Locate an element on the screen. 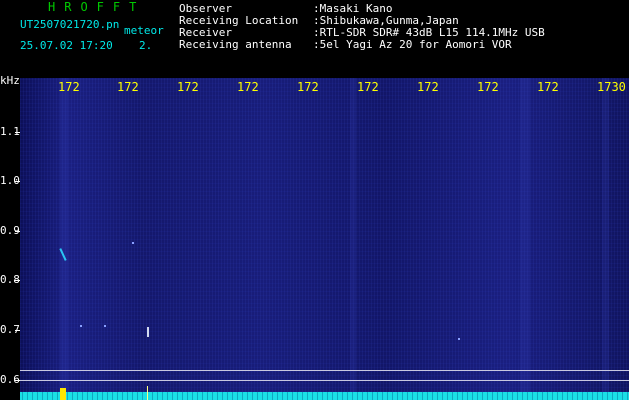 The width and height of the screenshot is (629, 400). meteor-count: 2. is located at coordinates (146, 45).